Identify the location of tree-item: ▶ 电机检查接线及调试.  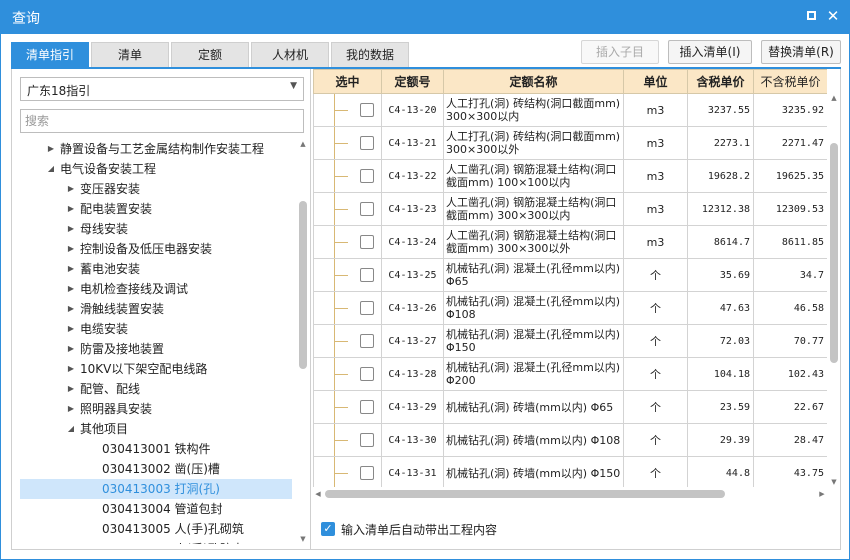
(156, 289).